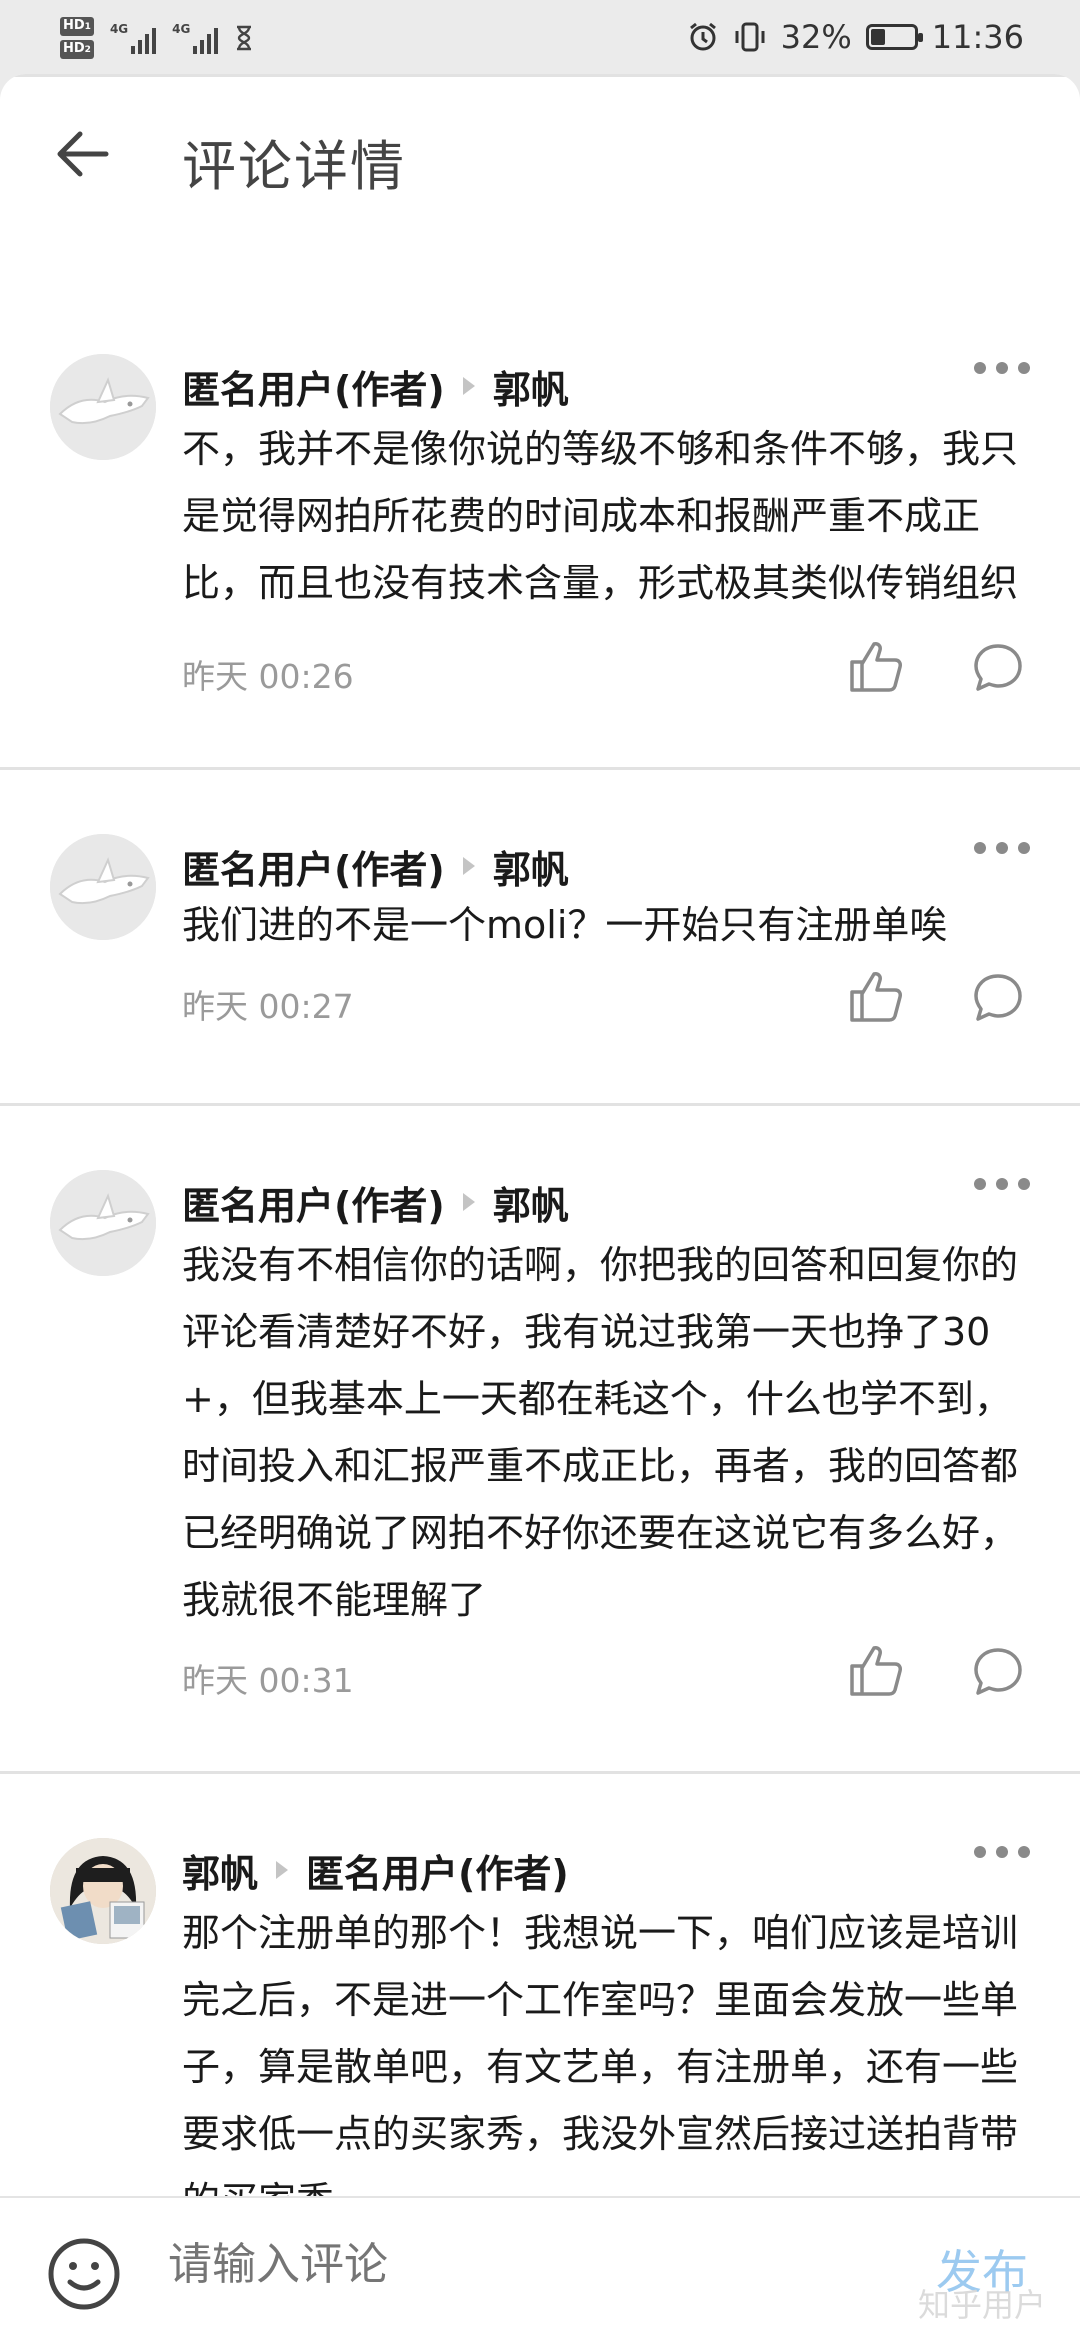  I want to click on page-title: 评论详情, so click(294, 166).